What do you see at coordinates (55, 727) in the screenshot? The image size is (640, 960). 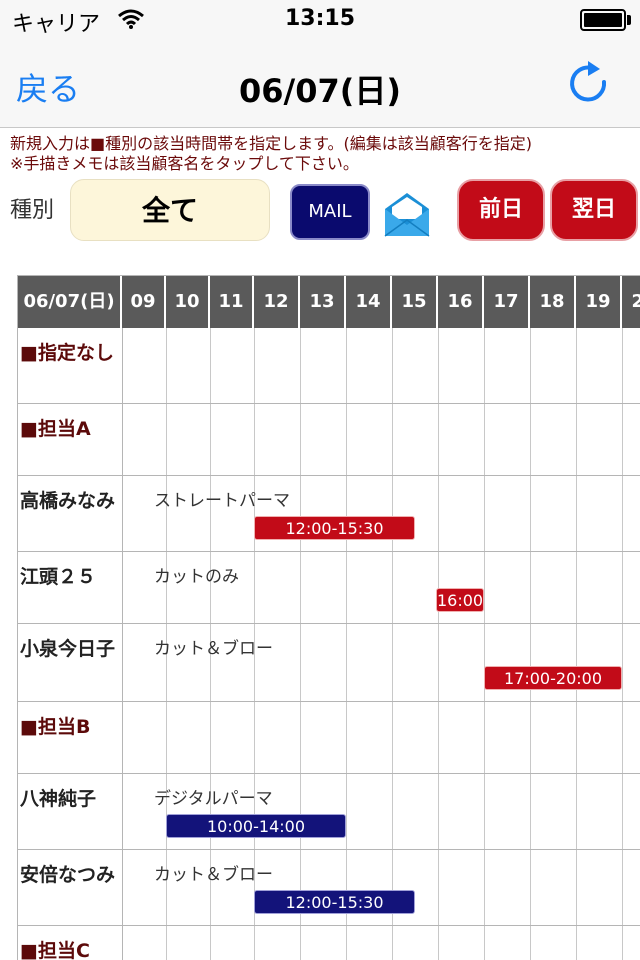 I see `staff-group-label: ■担当B` at bounding box center [55, 727].